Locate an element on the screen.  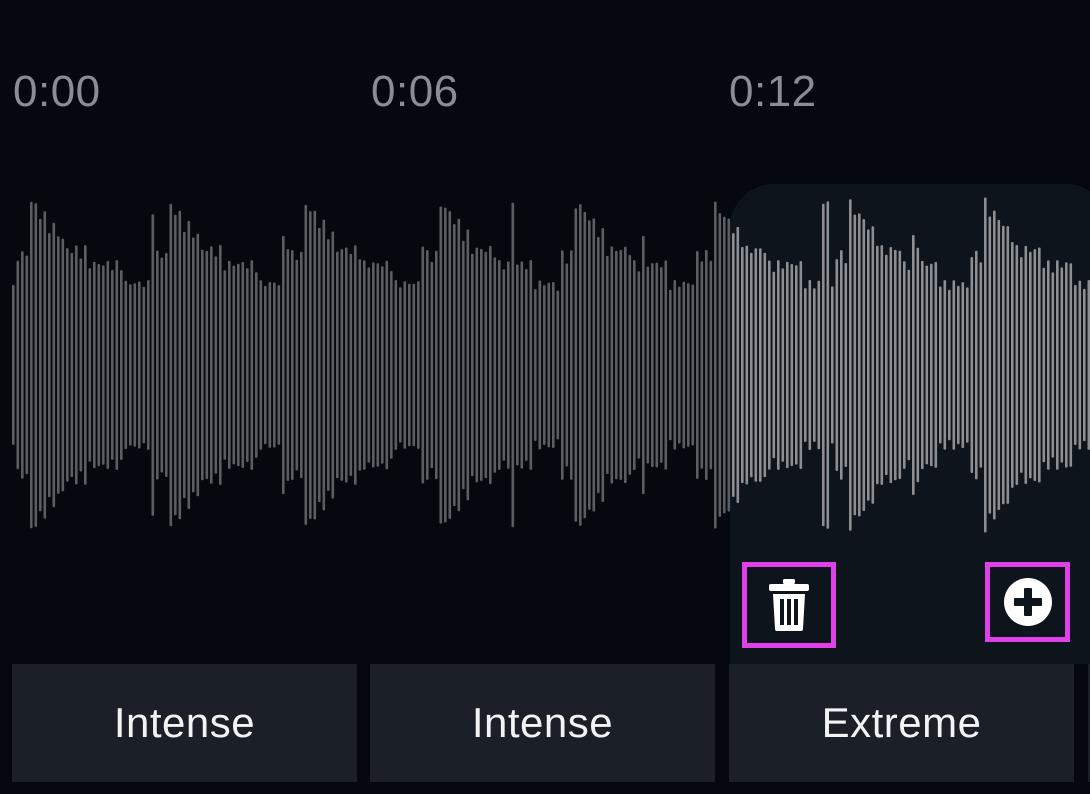
add-segment-button is located at coordinates (1027, 602).